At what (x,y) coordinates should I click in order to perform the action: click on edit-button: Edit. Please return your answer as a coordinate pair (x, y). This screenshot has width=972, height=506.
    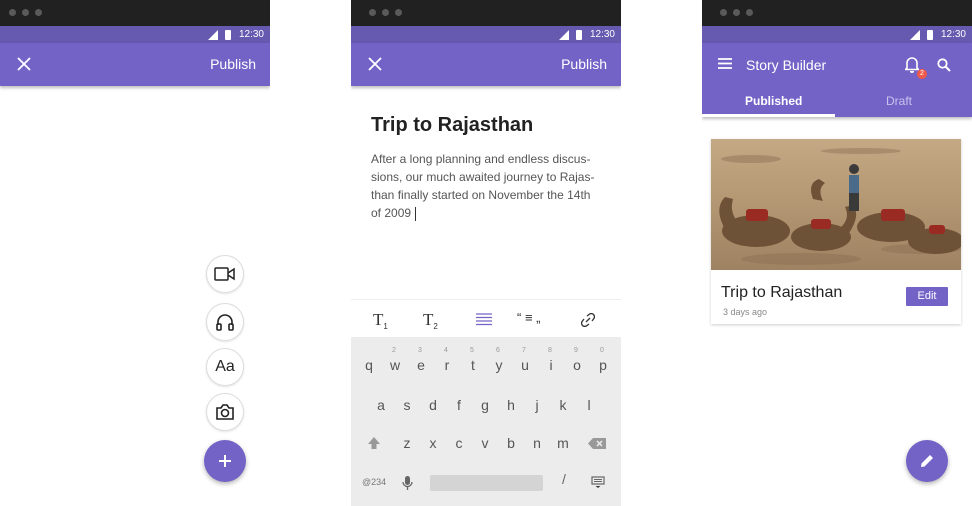
    Looking at the image, I should click on (927, 296).